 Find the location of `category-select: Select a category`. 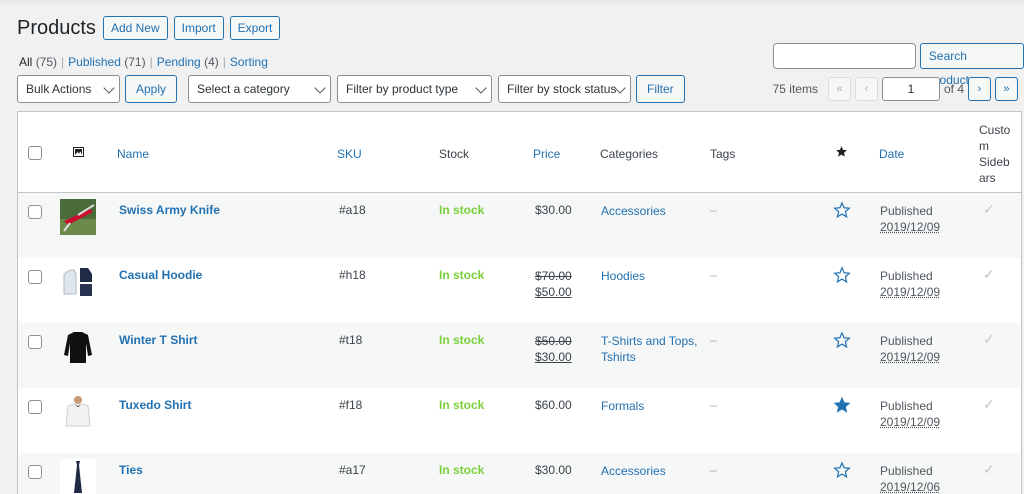

category-select: Select a category is located at coordinates (259, 89).